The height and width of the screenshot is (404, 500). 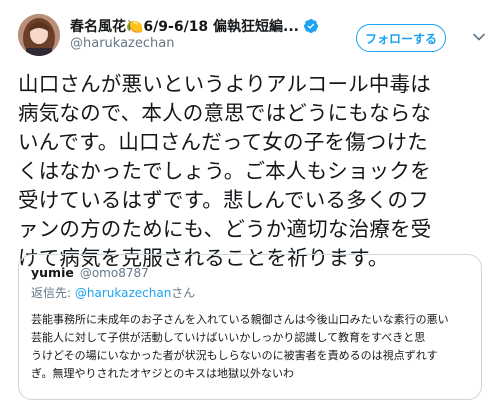 What do you see at coordinates (401, 38) in the screenshot?
I see `follow-button: フォローする` at bounding box center [401, 38].